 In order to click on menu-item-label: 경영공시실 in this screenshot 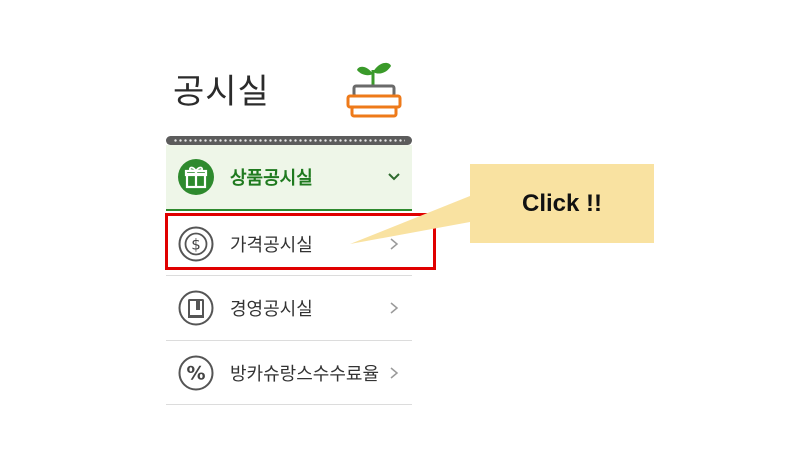, I will do `click(271, 309)`.